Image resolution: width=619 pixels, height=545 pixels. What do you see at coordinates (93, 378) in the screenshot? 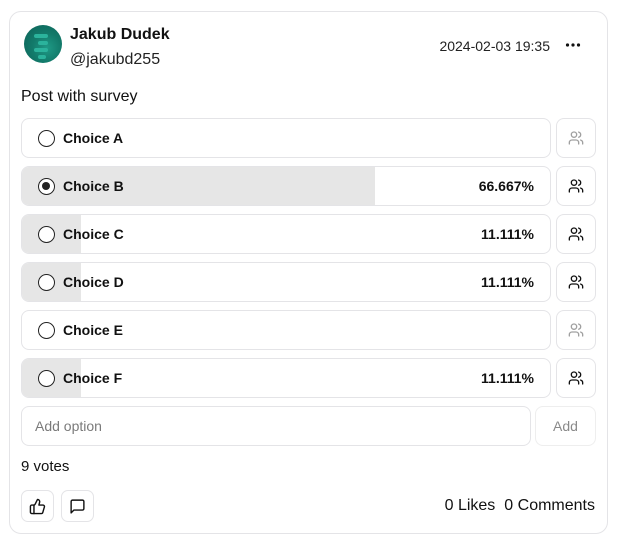
I see `option-label: Choice F` at bounding box center [93, 378].